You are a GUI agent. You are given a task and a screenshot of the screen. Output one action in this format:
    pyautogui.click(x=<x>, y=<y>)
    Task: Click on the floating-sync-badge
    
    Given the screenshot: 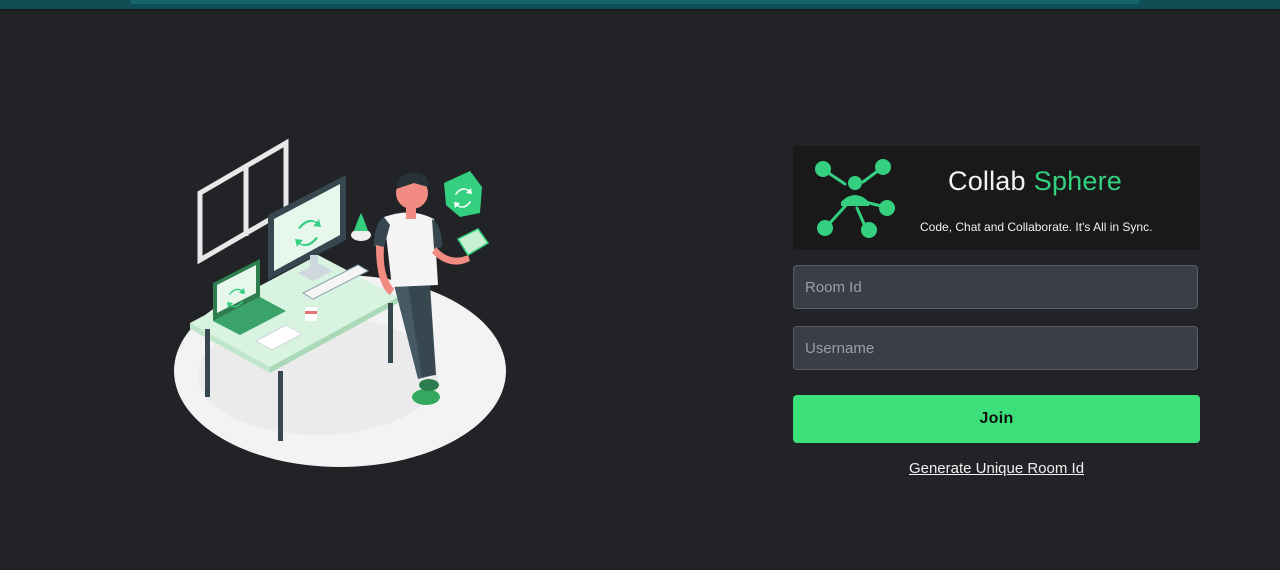 What is the action you would take?
    pyautogui.click(x=463, y=194)
    